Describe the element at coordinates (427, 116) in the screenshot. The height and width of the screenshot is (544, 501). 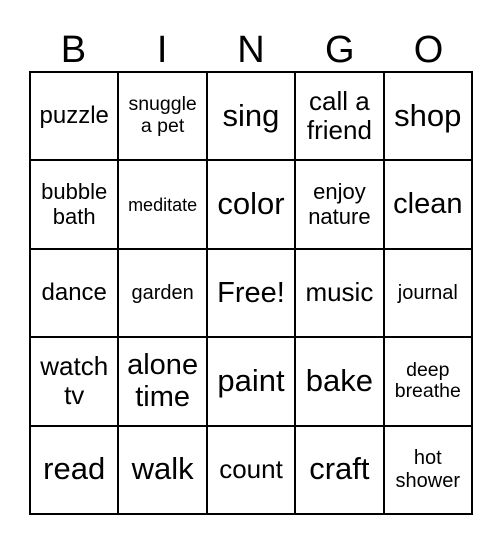
I see `bingo-cell: shop` at that location.